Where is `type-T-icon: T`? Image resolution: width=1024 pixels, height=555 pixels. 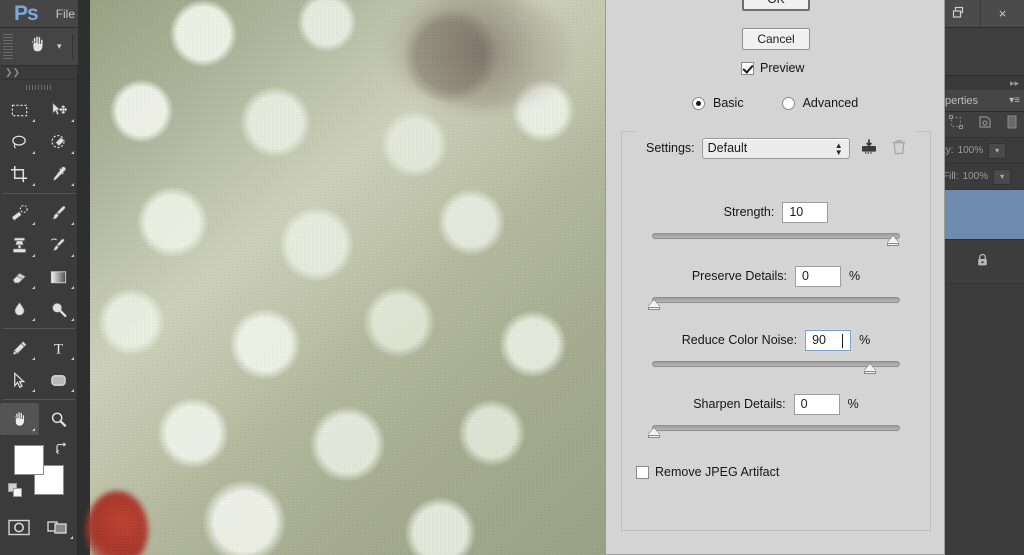
type-T-icon: T is located at coordinates (58, 348).